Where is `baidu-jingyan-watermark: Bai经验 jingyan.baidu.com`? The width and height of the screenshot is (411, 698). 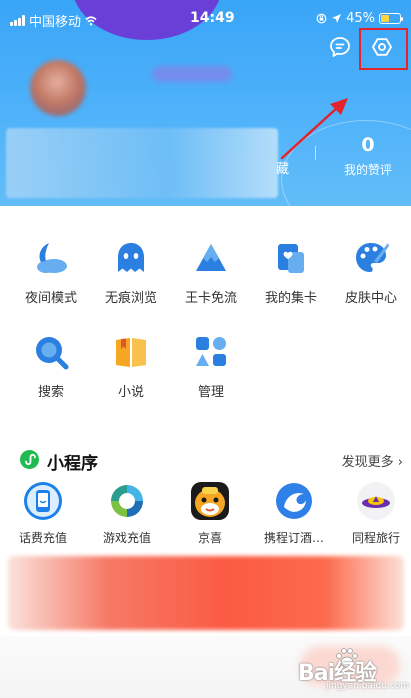
baidu-jingyan-watermark: Bai经验 jingyan.baidu.com is located at coordinates (350, 669).